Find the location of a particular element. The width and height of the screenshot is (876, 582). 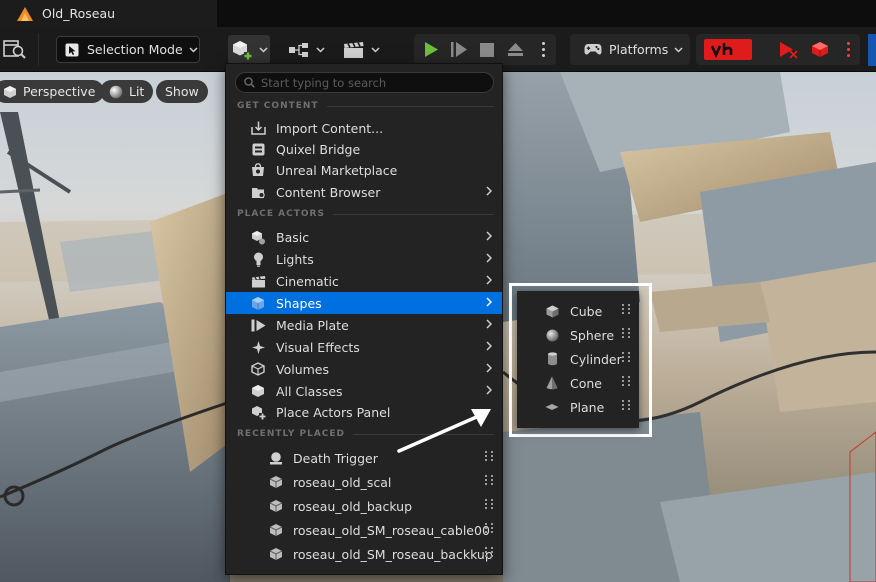

visual-effects-icon is located at coordinates (258, 347).